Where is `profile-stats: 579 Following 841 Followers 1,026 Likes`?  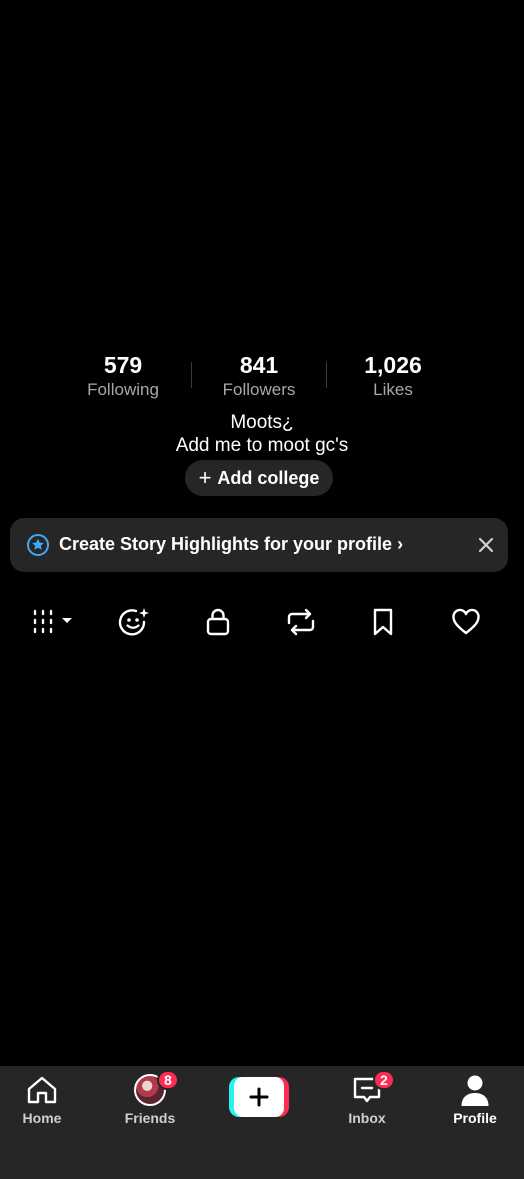
profile-stats: 579 Following 841 Followers 1,026 Likes is located at coordinates (262, 378).